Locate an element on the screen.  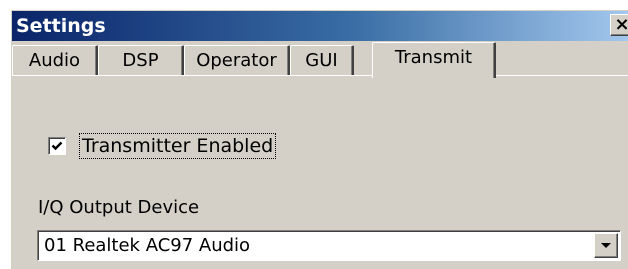
tab-audio: Audio is located at coordinates (55, 60).